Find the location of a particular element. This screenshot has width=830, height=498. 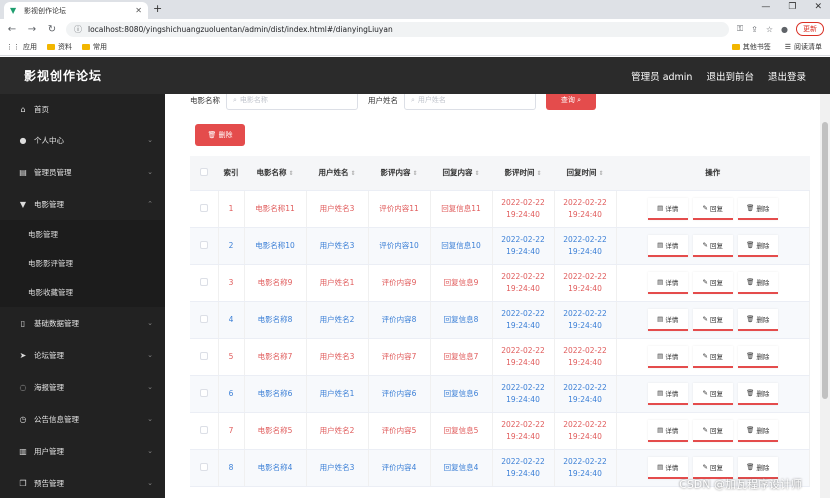

close-tab-icon: ✕ is located at coordinates (138, 10).